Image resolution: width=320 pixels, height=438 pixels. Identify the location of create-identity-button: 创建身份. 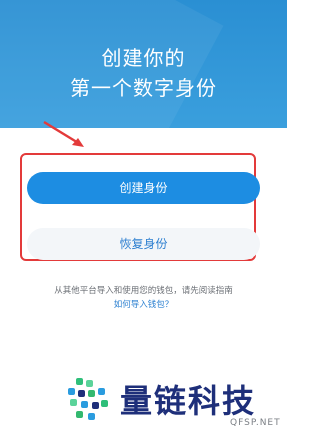
(143, 188).